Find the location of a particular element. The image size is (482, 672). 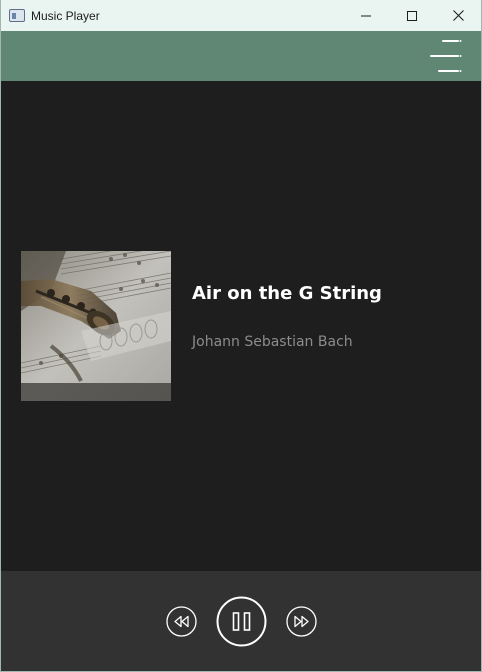

window-title: Music Player is located at coordinates (65, 15).